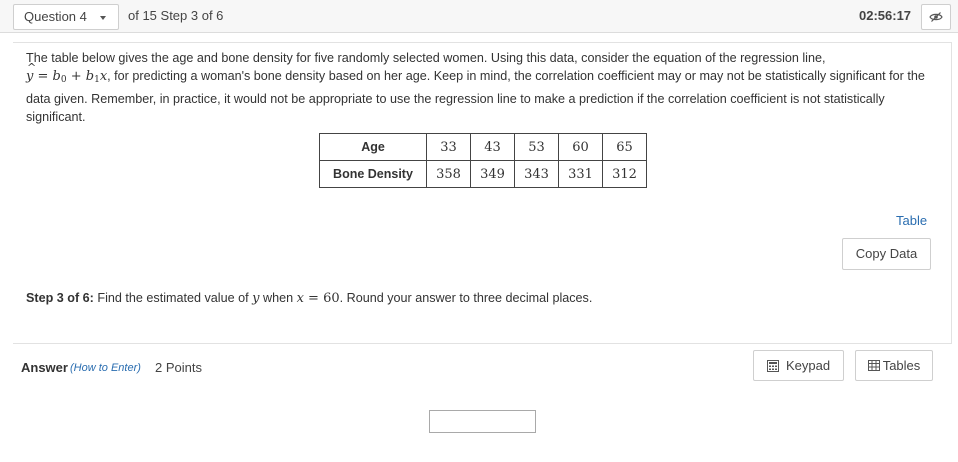  I want to click on answer-input, so click(482, 421).